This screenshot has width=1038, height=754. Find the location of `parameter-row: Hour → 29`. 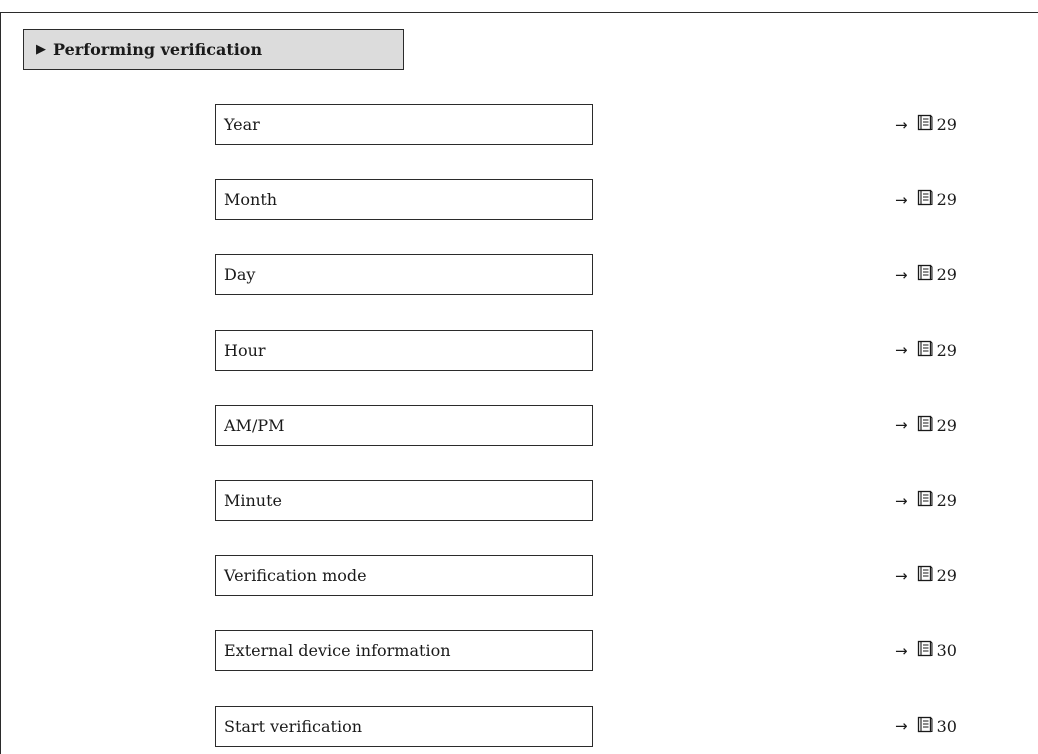

parameter-row: Hour → 29 is located at coordinates (519, 350).